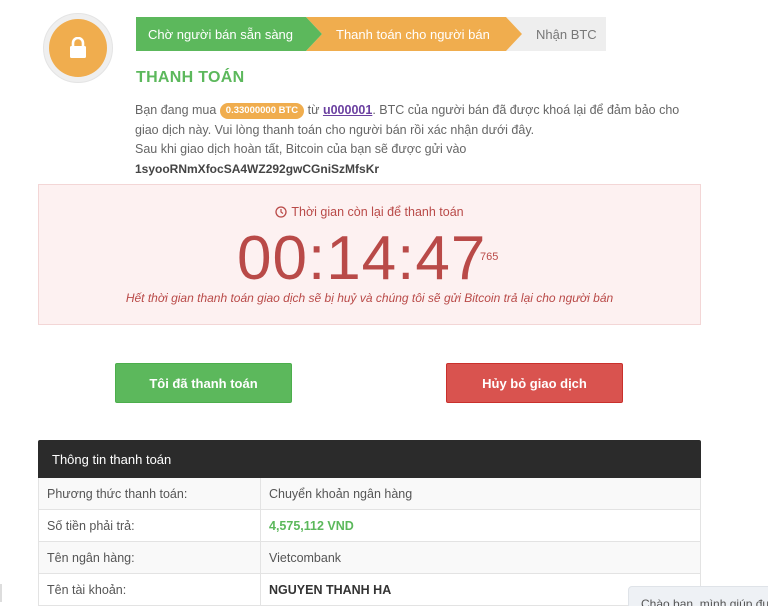 The height and width of the screenshot is (606, 768). I want to click on lock-circle, so click(78, 48).